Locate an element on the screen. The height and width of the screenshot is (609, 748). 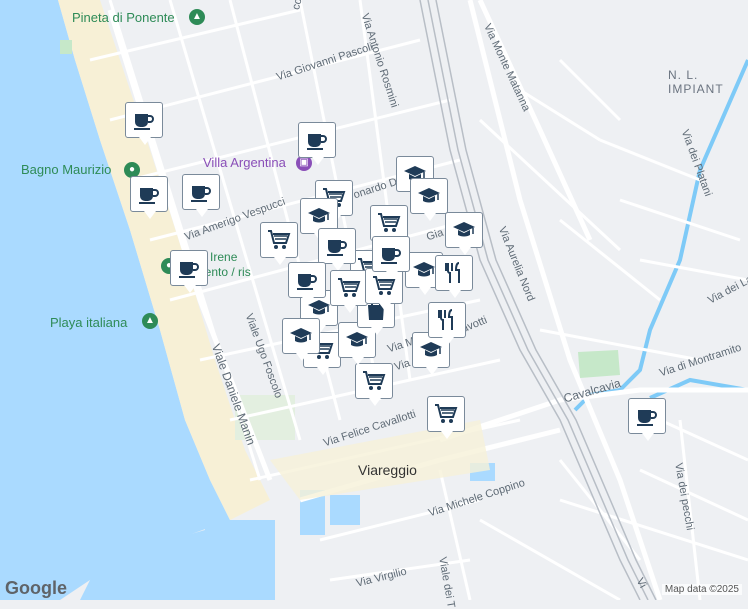
label-pineta: Pineta di Ponente is located at coordinates (123, 17).